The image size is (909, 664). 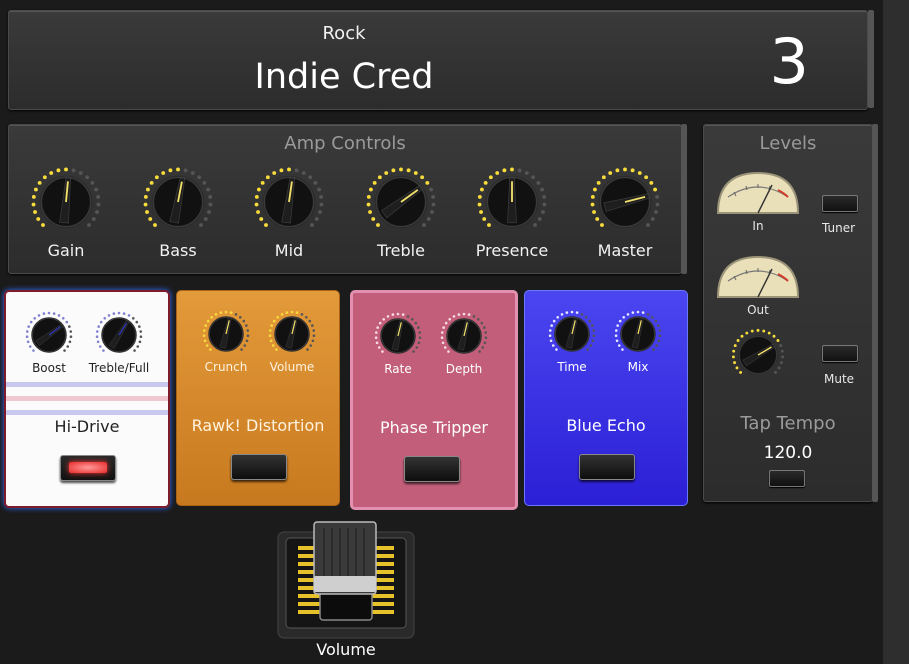 I want to click on preset-name: Indie Cred, so click(x=344, y=77).